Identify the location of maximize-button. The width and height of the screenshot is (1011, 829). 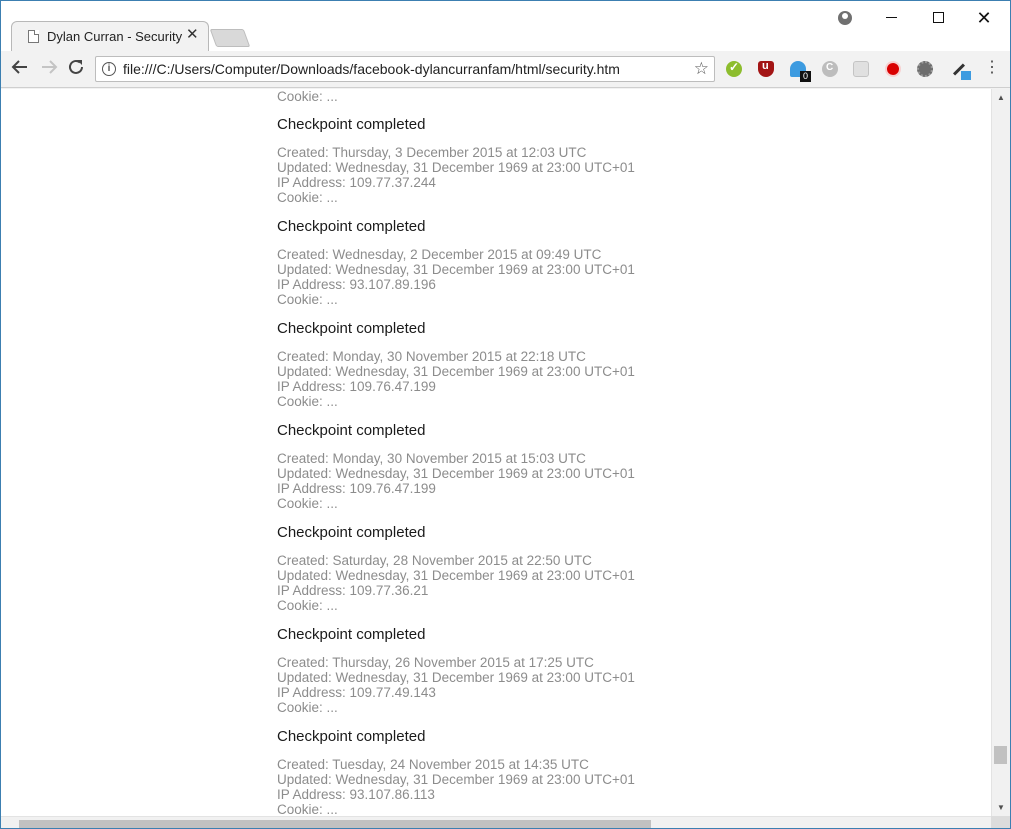
(938, 18).